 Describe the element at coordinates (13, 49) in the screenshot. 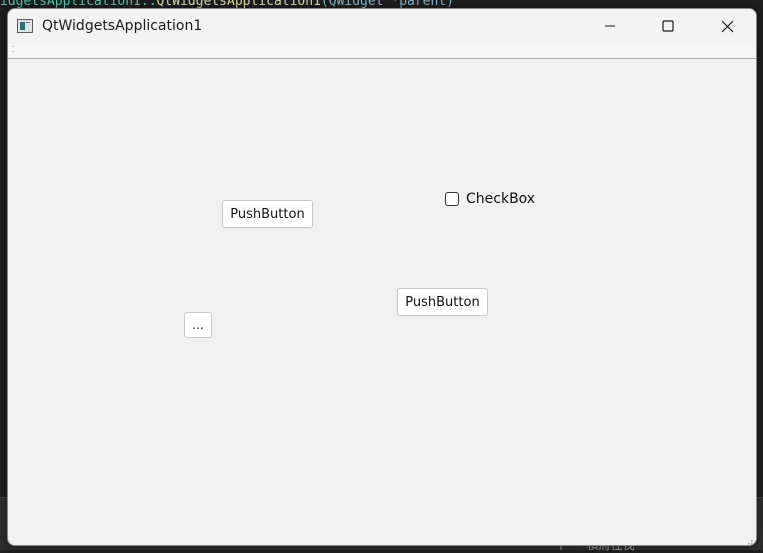

I see `menubar-grip-icon: ⁚` at that location.